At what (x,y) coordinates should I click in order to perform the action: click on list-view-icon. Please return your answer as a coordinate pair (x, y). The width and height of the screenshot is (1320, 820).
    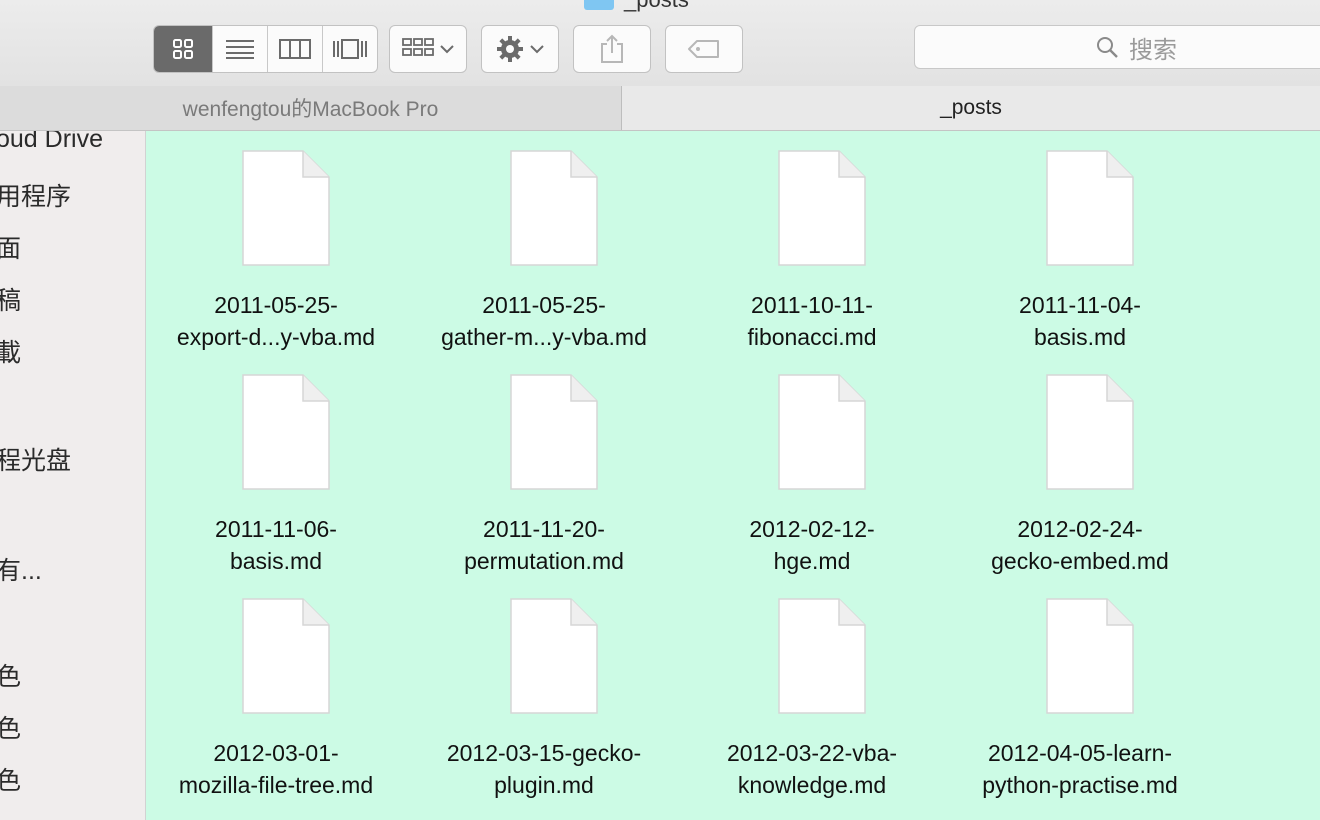
    Looking at the image, I should click on (240, 49).